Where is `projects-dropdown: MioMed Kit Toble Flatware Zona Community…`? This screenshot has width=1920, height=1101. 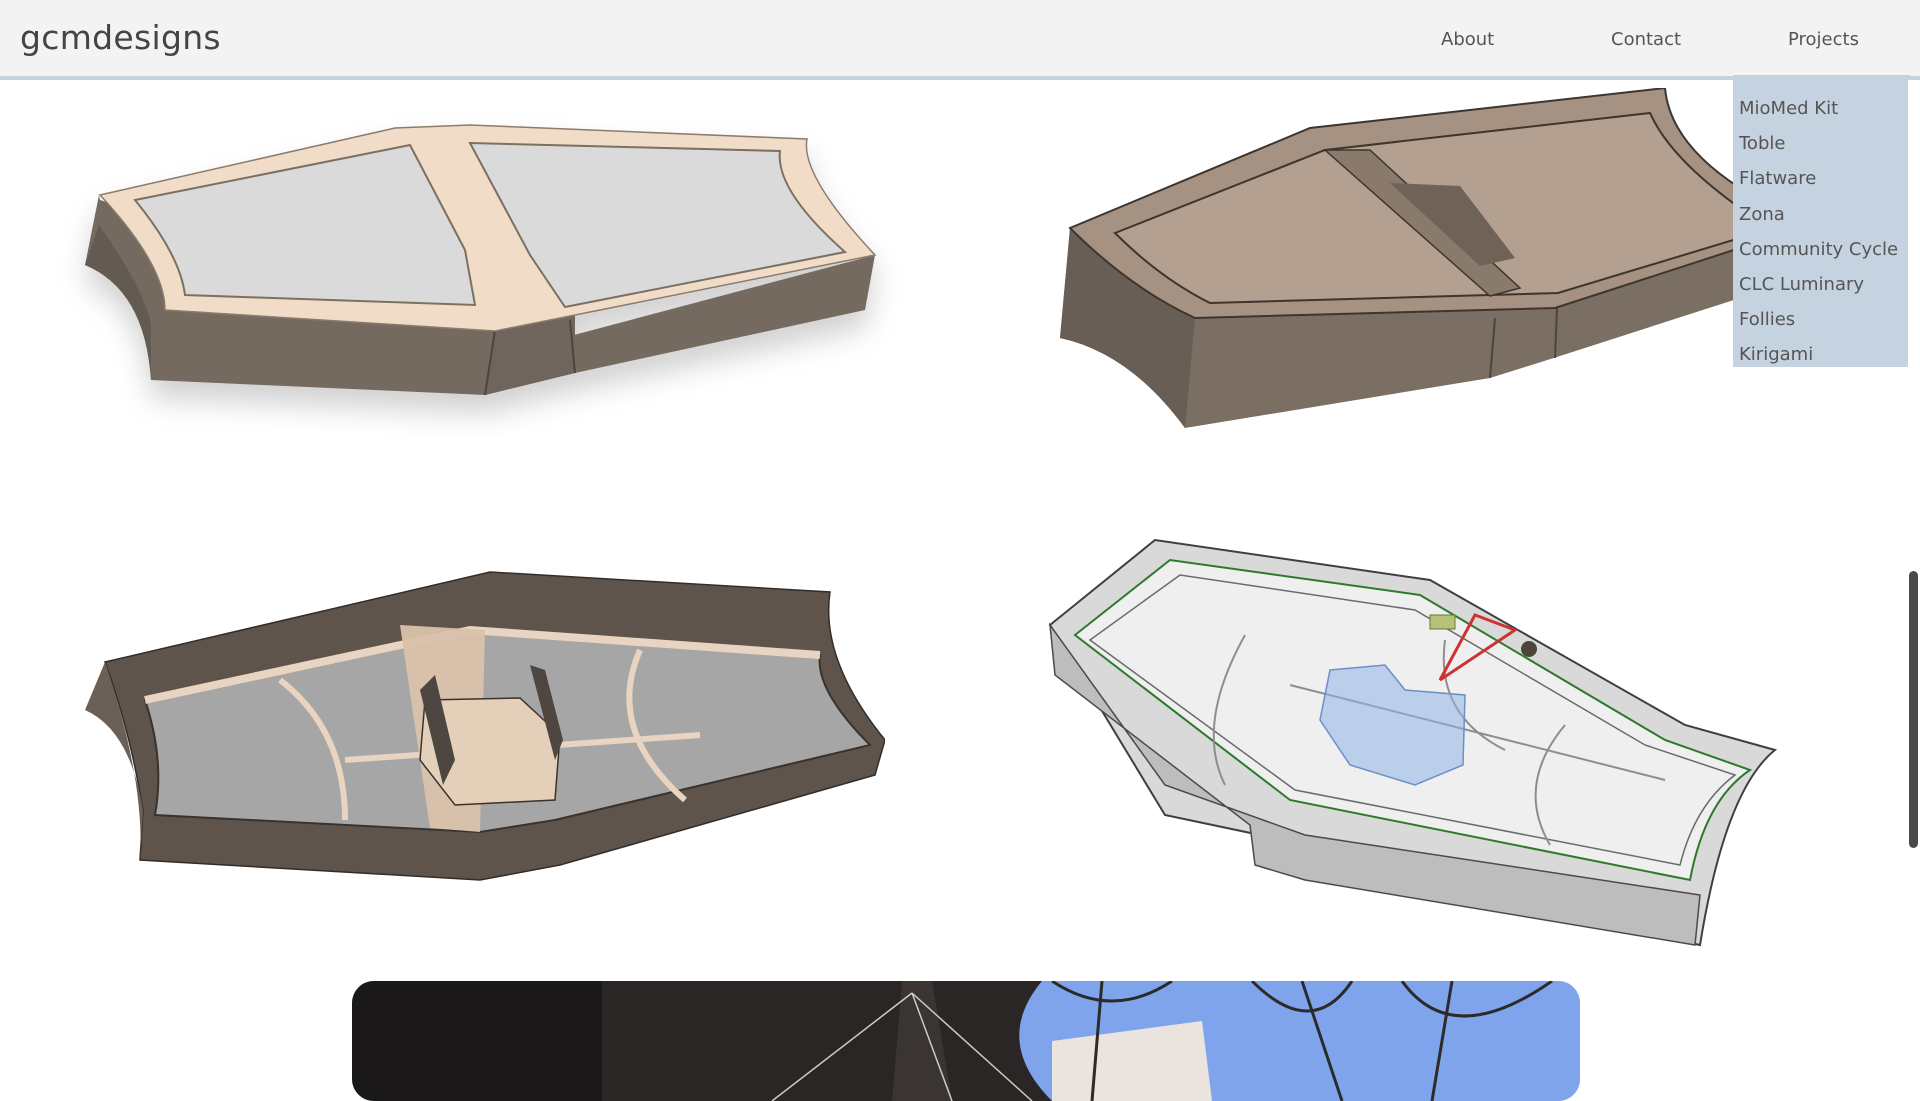 projects-dropdown: MioMed Kit Toble Flatware Zona Community… is located at coordinates (1821, 221).